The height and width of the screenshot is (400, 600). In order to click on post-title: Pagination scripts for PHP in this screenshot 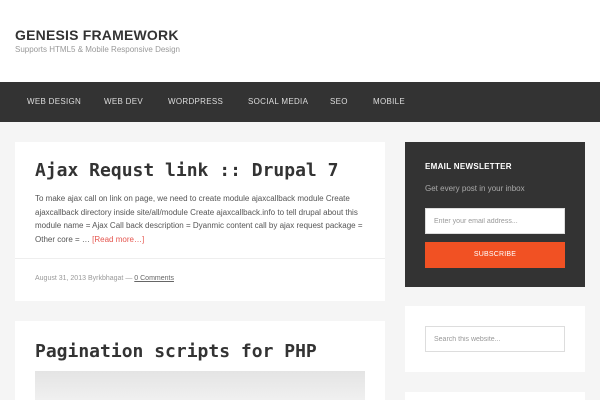, I will do `click(176, 351)`.